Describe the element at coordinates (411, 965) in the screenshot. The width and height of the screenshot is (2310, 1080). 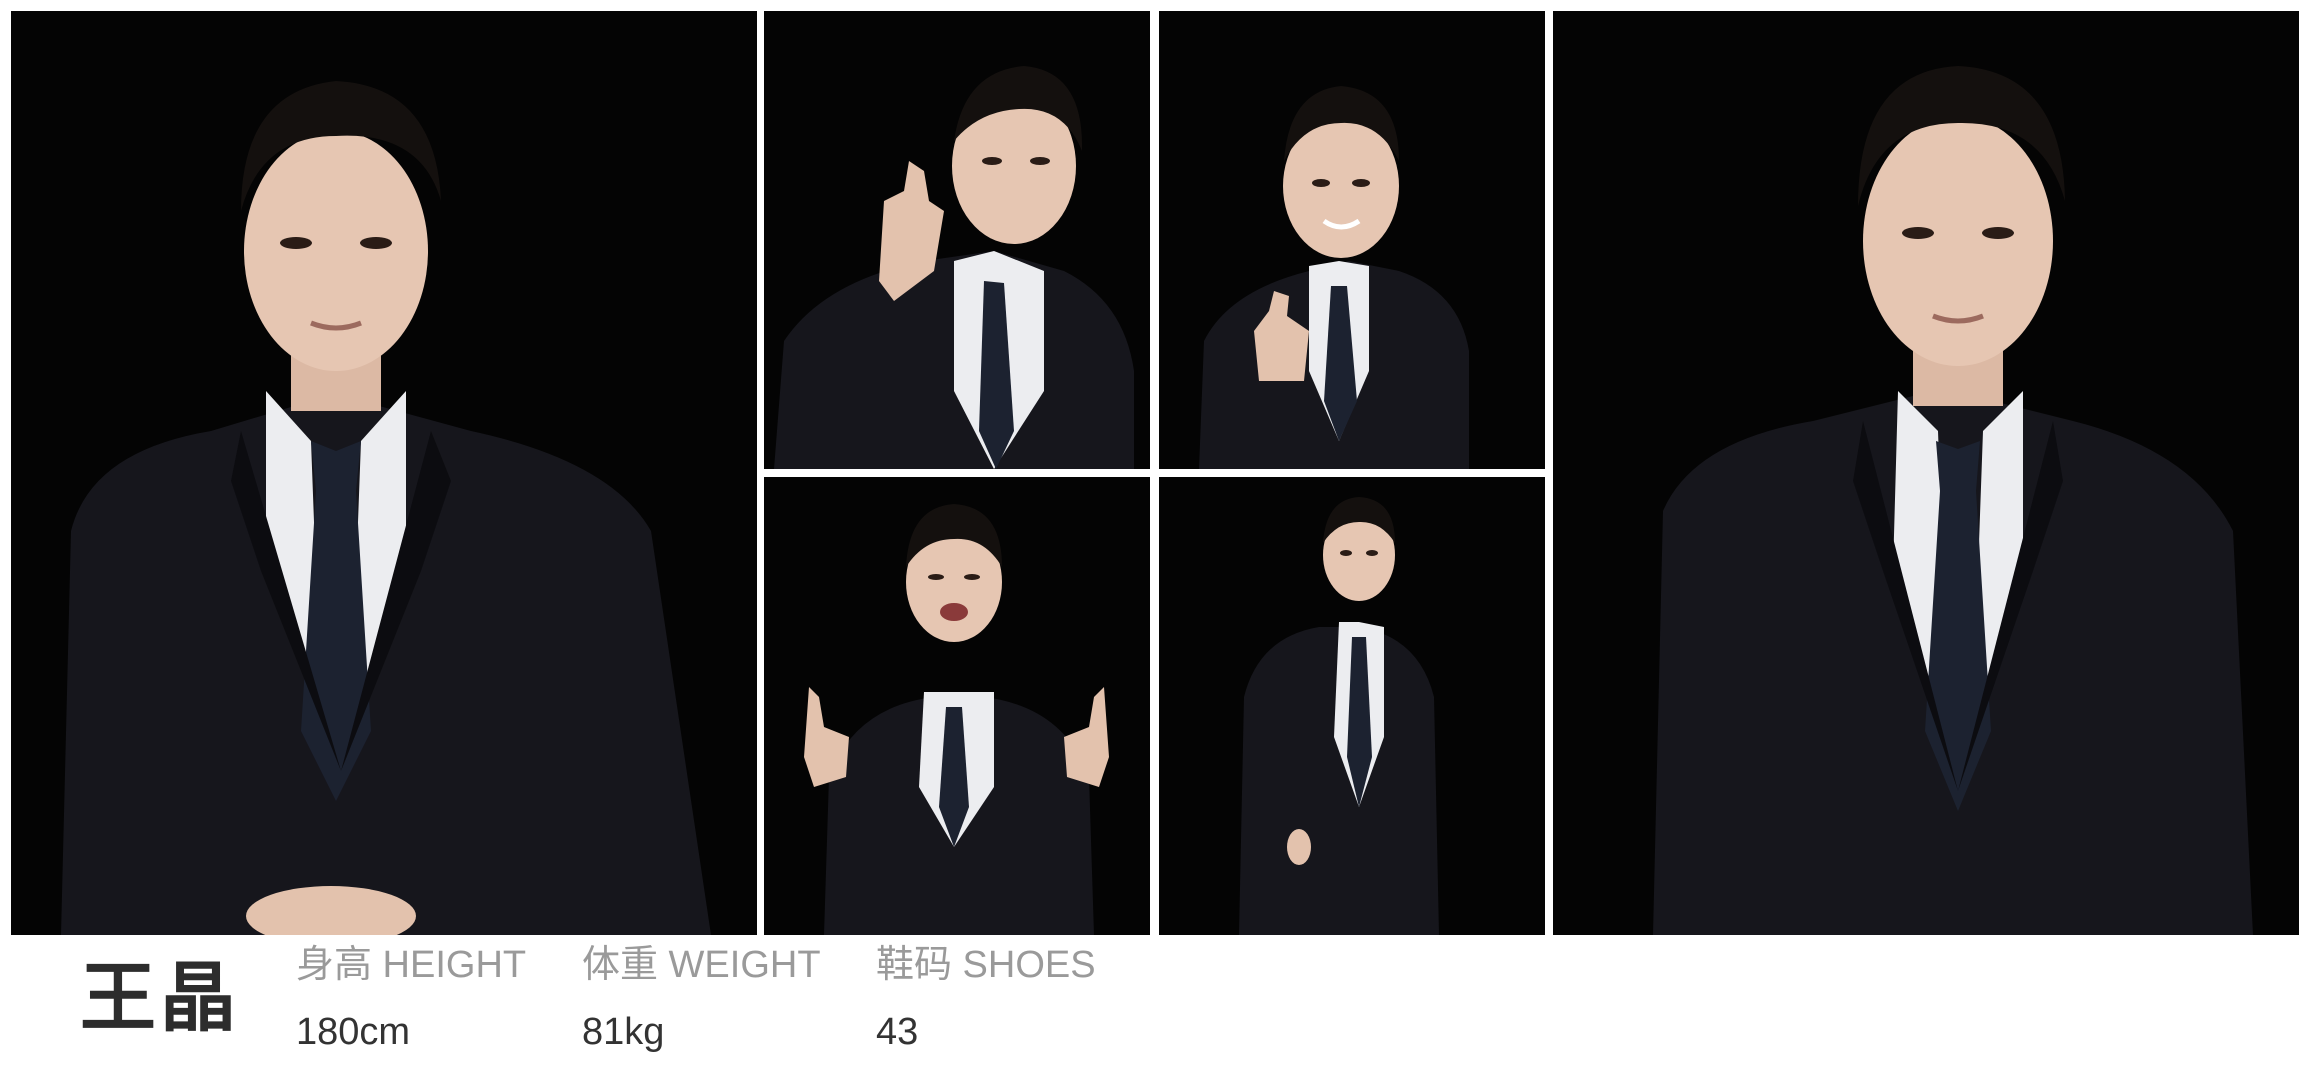
I see `stat-height-label: 身高 HEIGHT` at that location.